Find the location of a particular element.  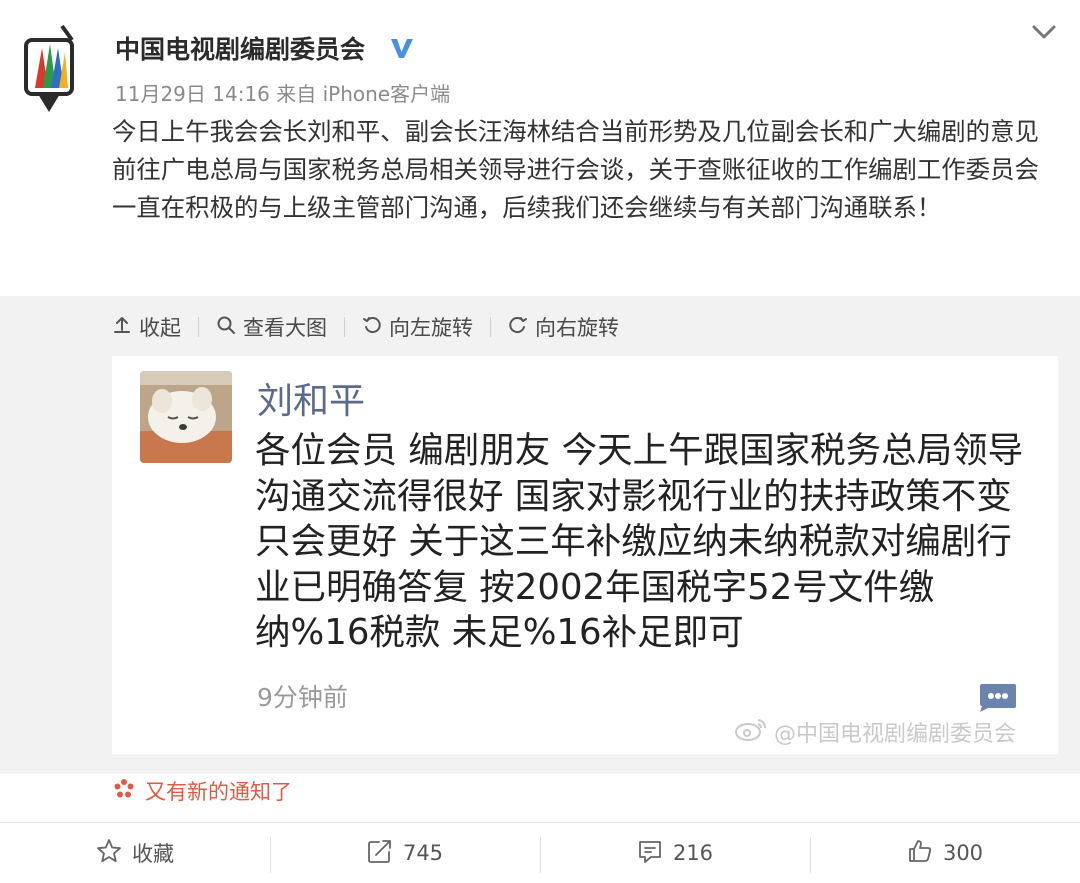

account-avatar is located at coordinates (49, 68).